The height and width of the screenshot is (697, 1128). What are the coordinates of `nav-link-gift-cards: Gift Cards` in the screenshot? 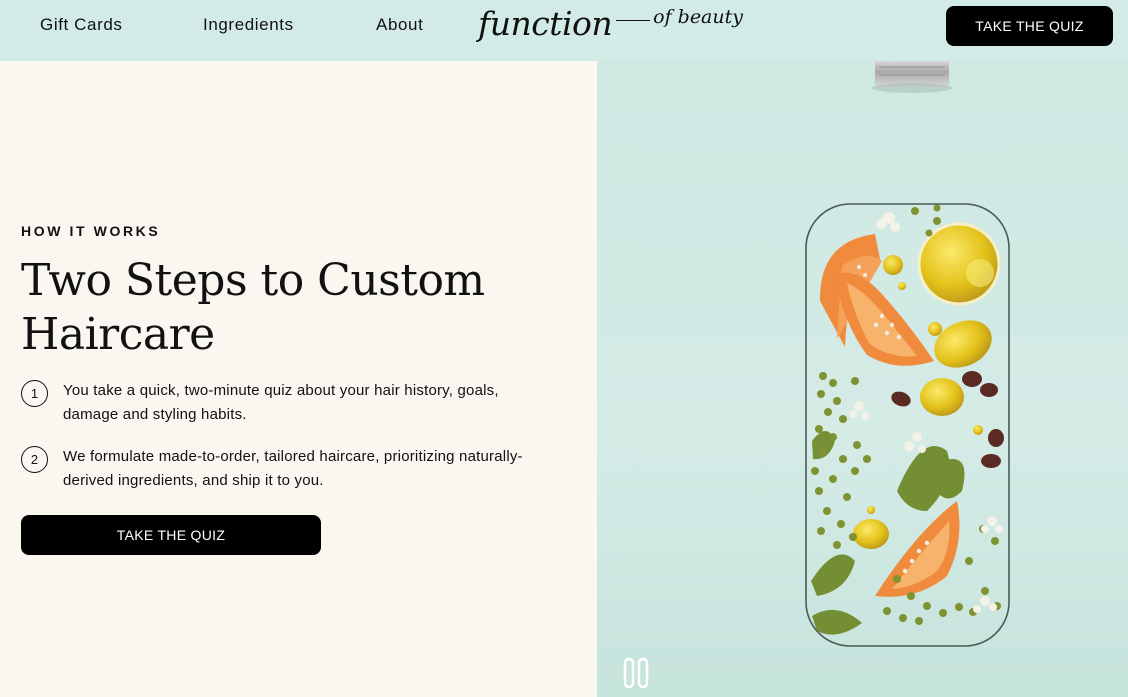 It's located at (81, 25).